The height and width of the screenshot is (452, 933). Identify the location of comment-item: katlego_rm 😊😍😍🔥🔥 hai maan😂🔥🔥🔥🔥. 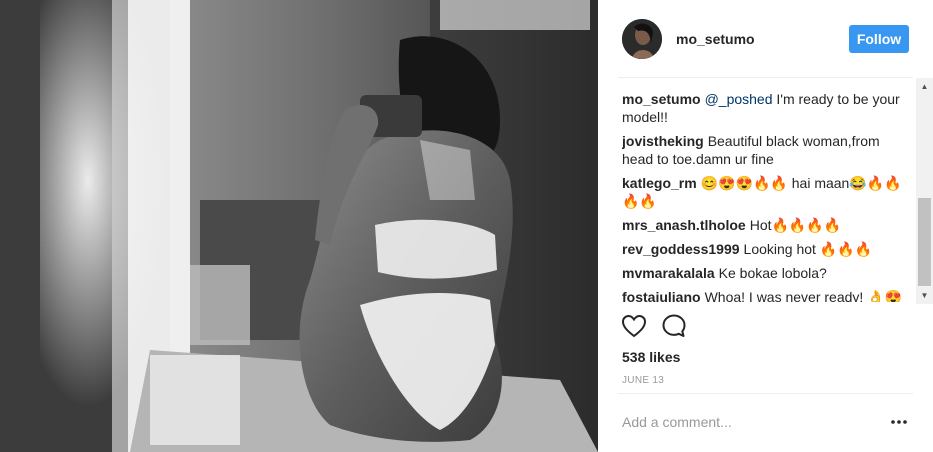
(767, 192).